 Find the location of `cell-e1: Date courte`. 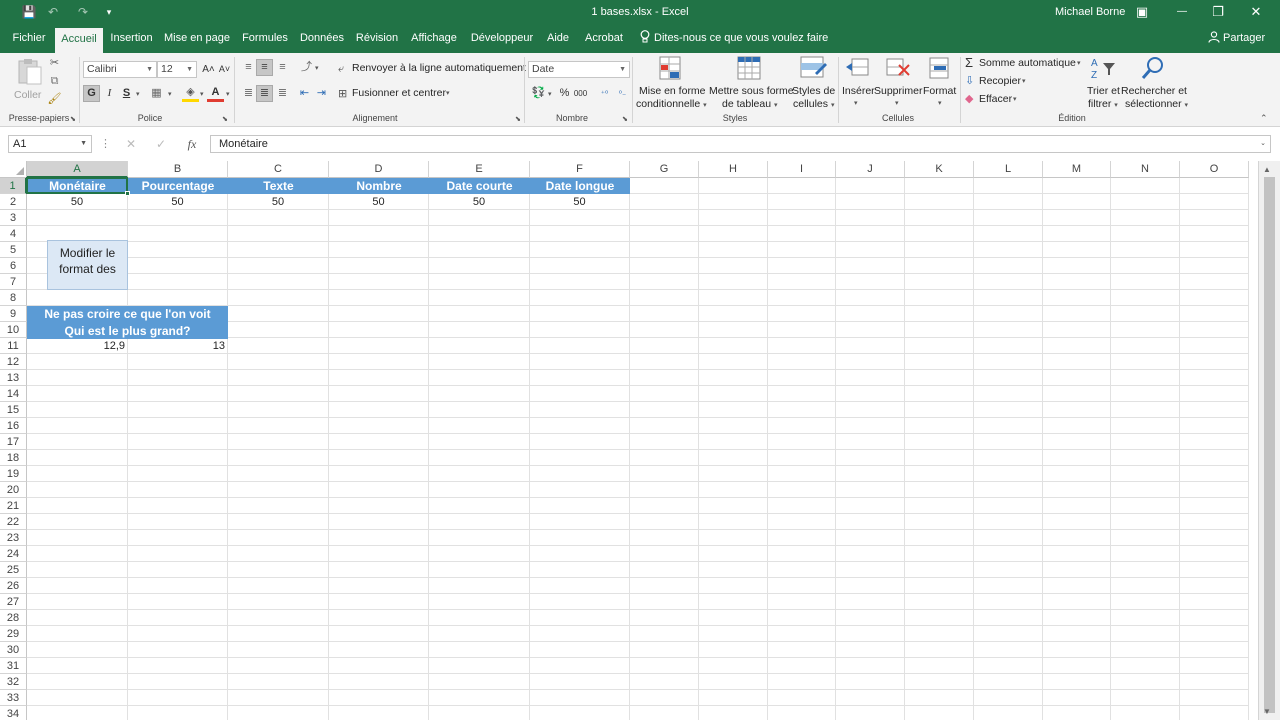

cell-e1: Date courte is located at coordinates (479, 186).